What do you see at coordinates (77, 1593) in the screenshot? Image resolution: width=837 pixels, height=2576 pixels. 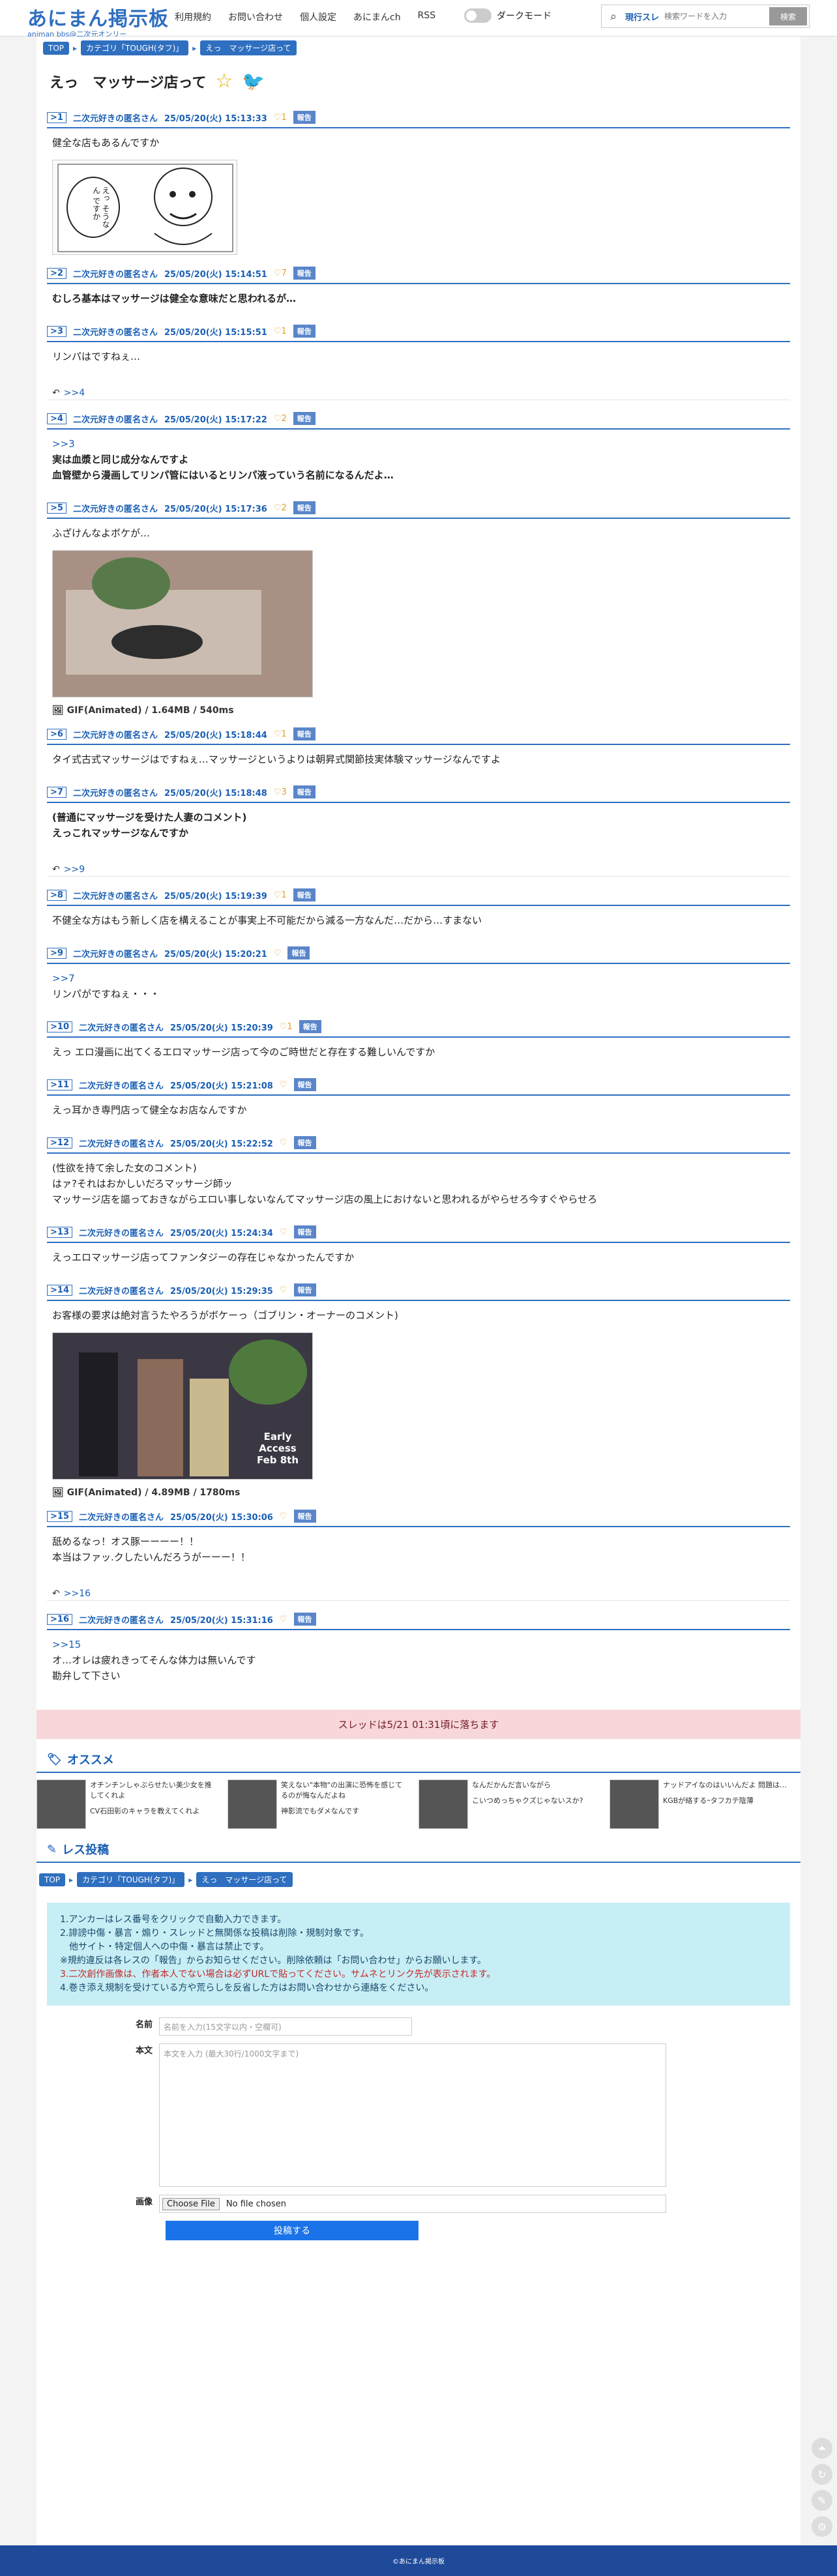 I see `reply-link: >>16` at bounding box center [77, 1593].